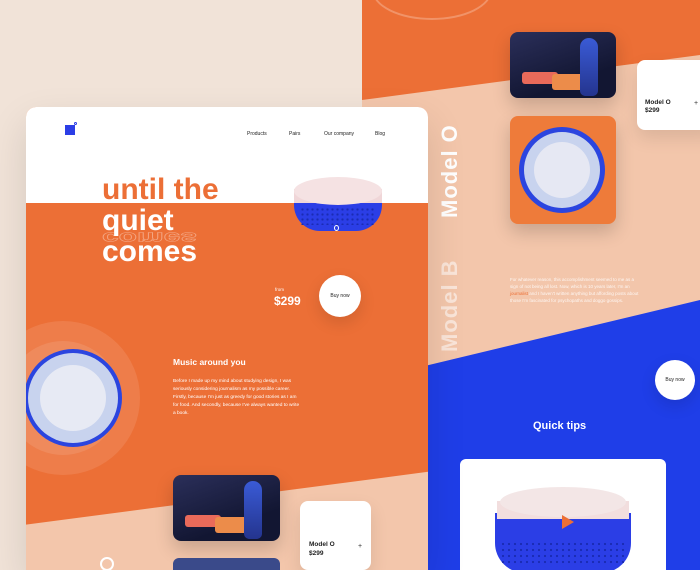 The height and width of the screenshot is (570, 700). I want to click on hero-heading: until the quiet comes, so click(160, 220).